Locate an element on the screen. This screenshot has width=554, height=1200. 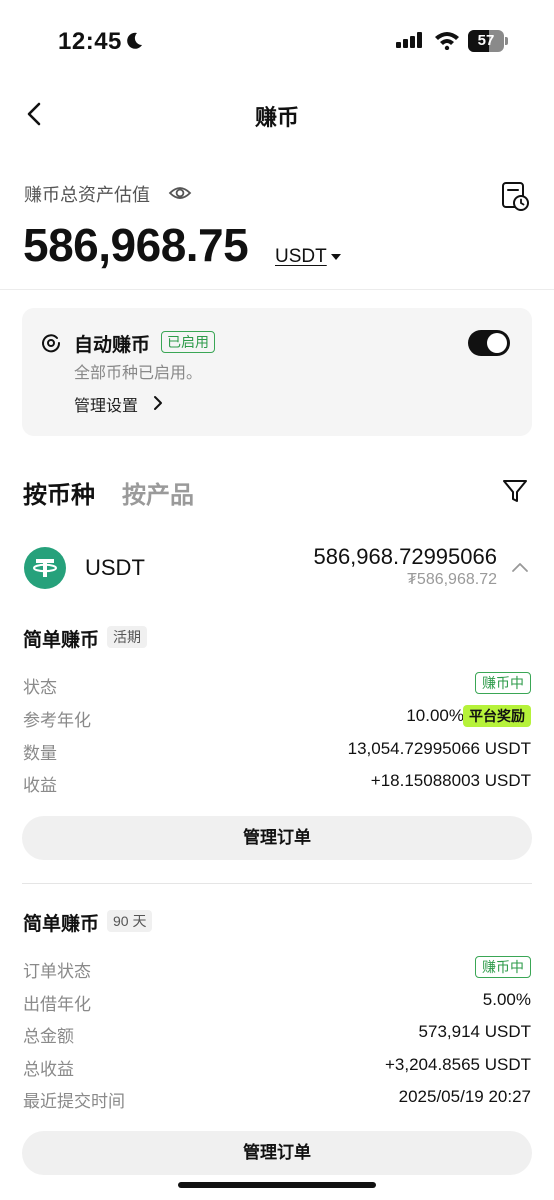
status-bar: 12:45 57 is located at coordinates (277, 40).